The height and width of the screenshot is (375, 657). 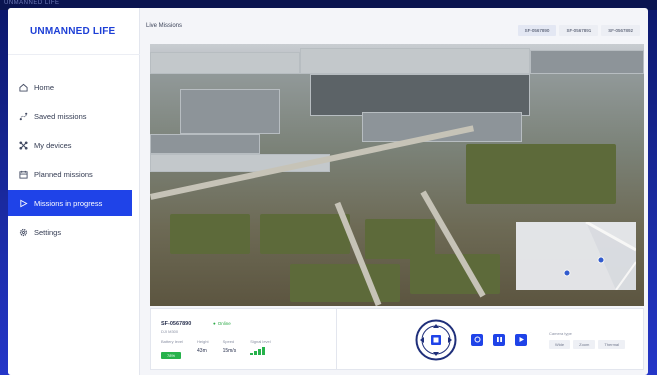 I want to click on camera-type: Camera type Wide Zoom Thermal, so click(x=587, y=340).